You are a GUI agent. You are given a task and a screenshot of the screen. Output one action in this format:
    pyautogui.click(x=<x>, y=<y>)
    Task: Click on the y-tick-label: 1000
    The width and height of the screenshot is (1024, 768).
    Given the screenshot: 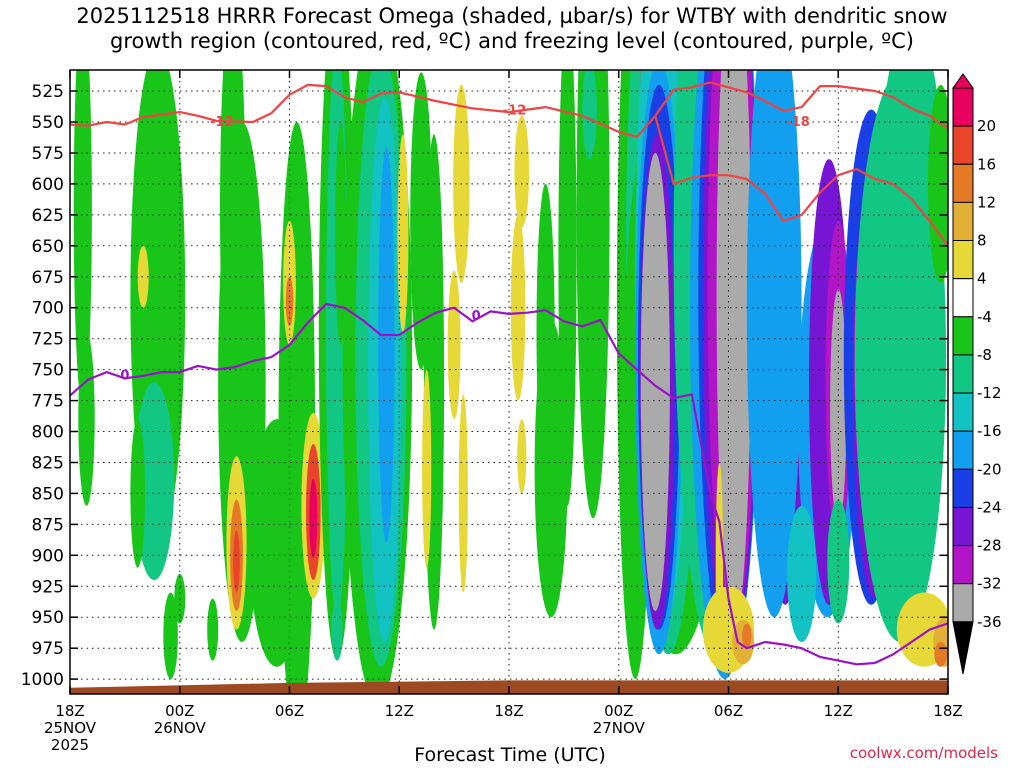 What is the action you would take?
    pyautogui.click(x=42, y=680)
    